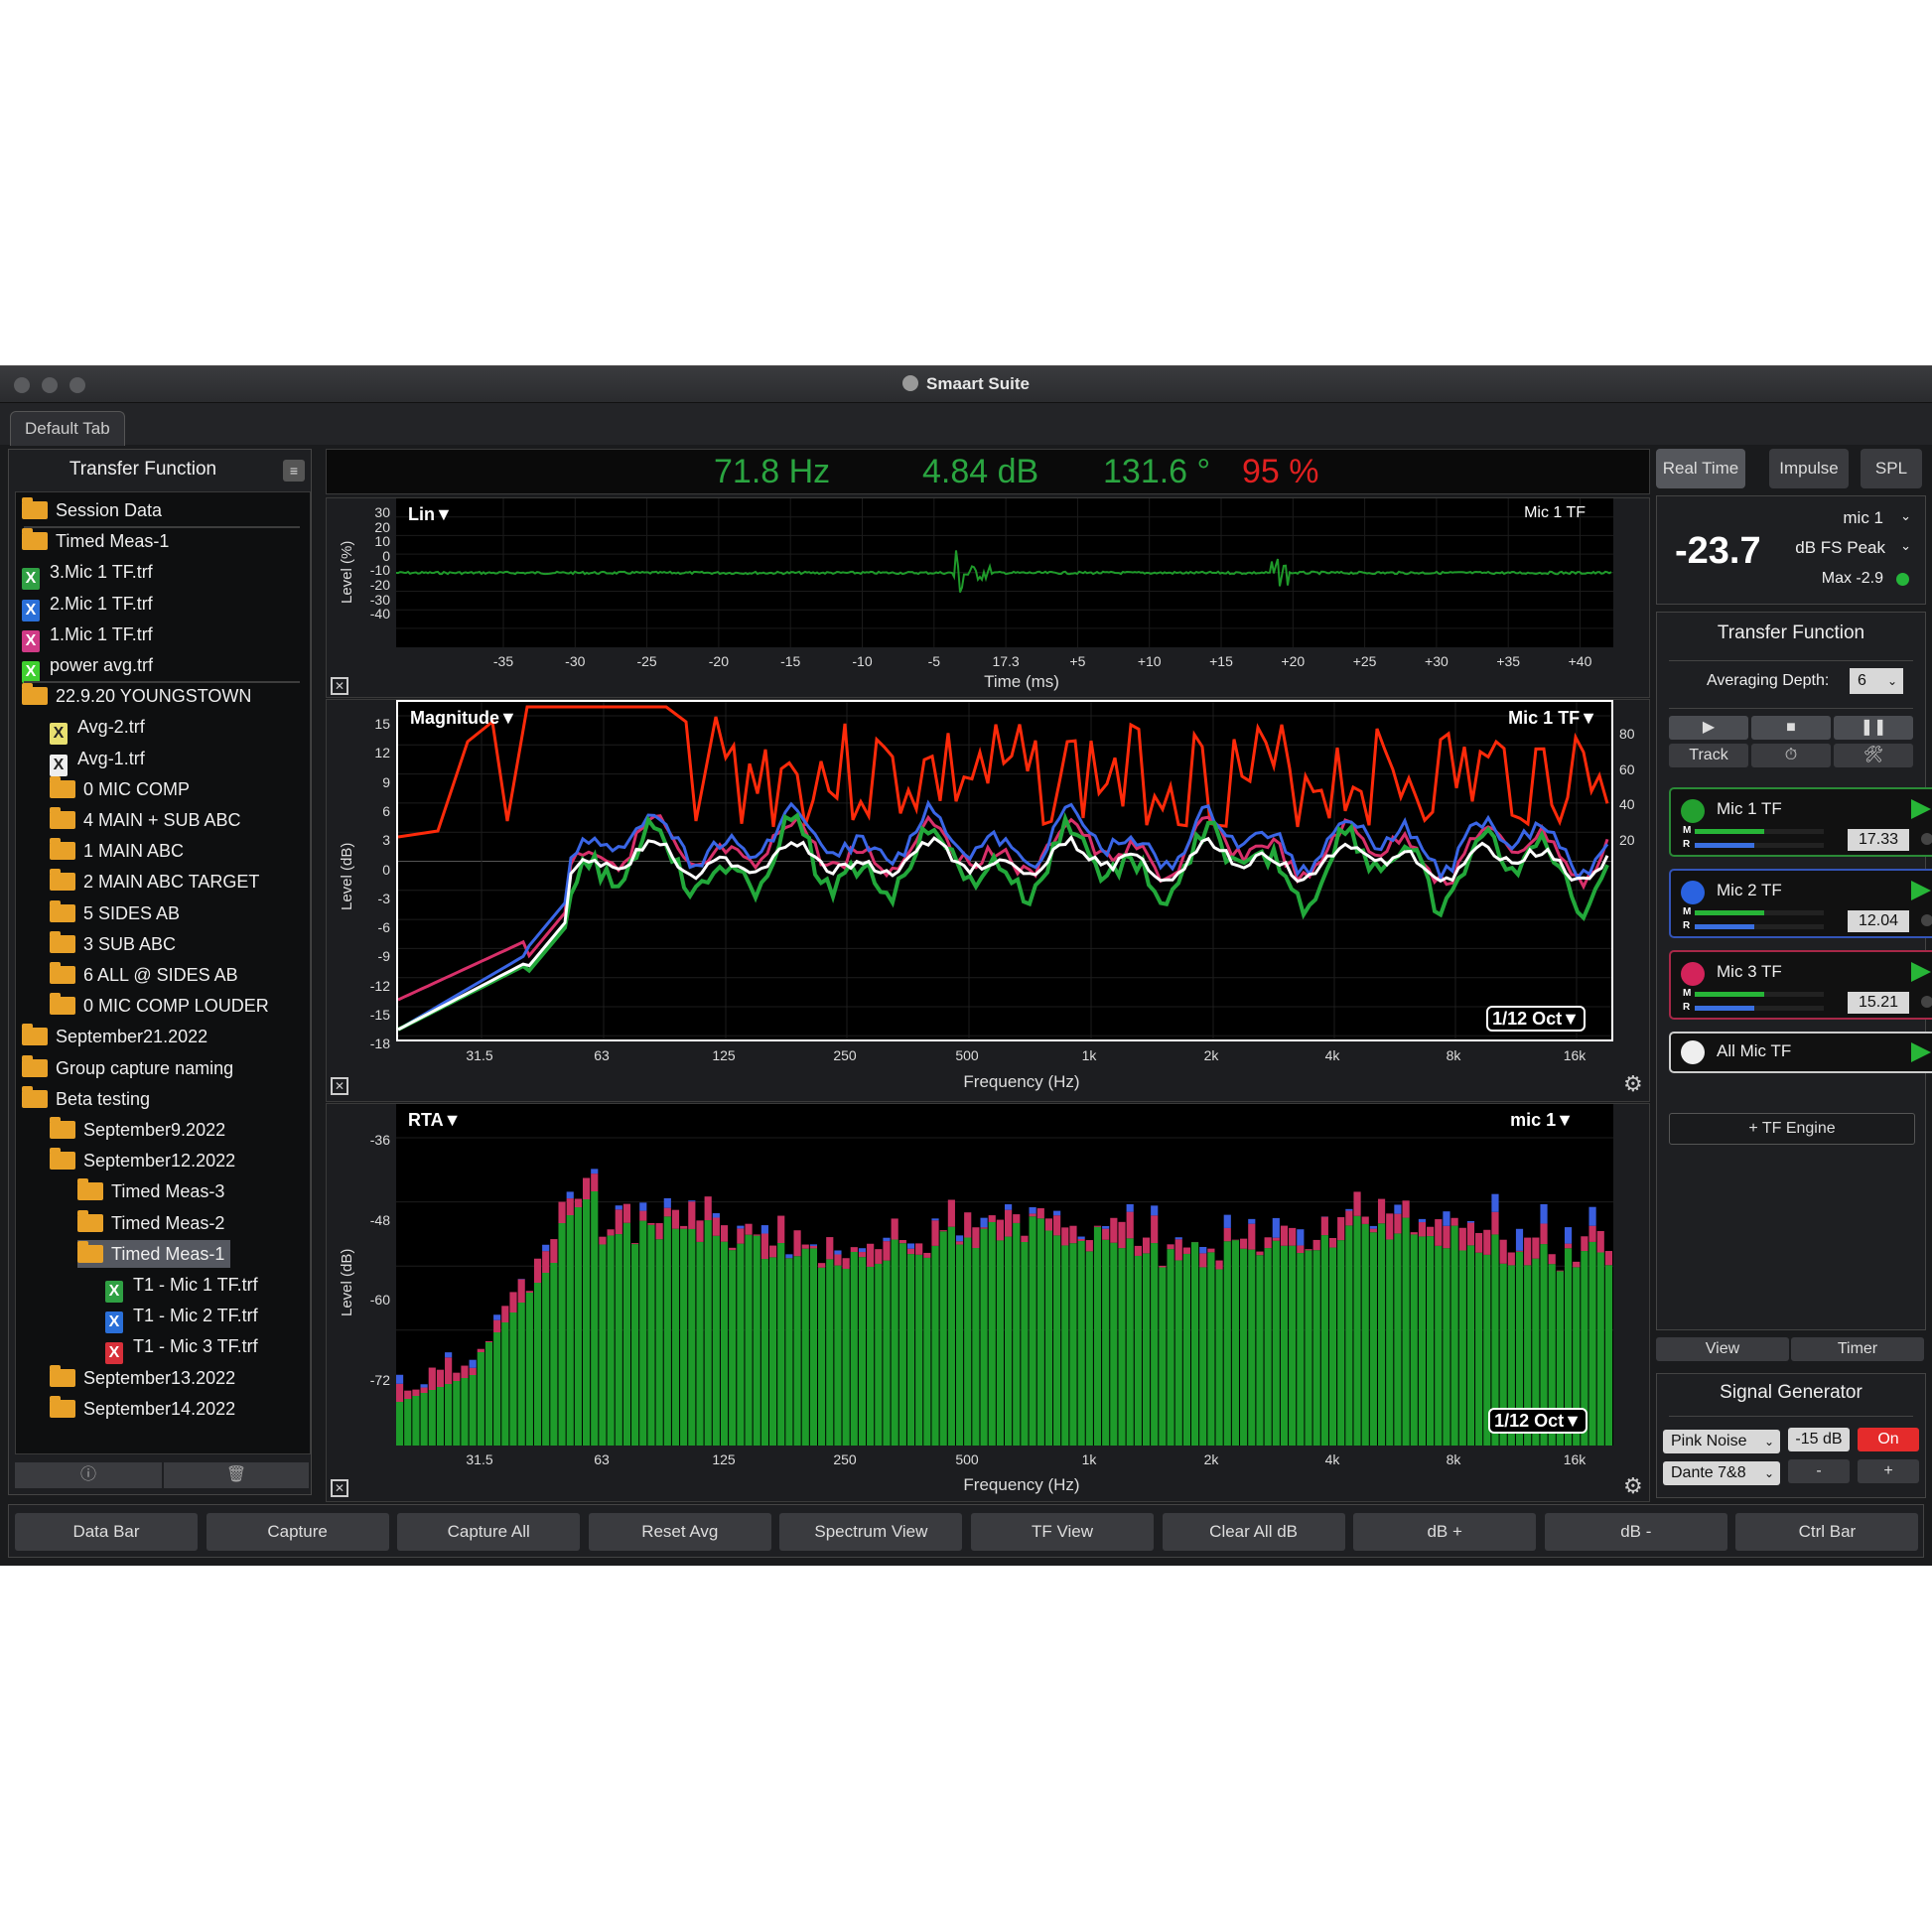  Describe the element at coordinates (1873, 728) in the screenshot. I see `pause-icon: ❚❚` at that location.